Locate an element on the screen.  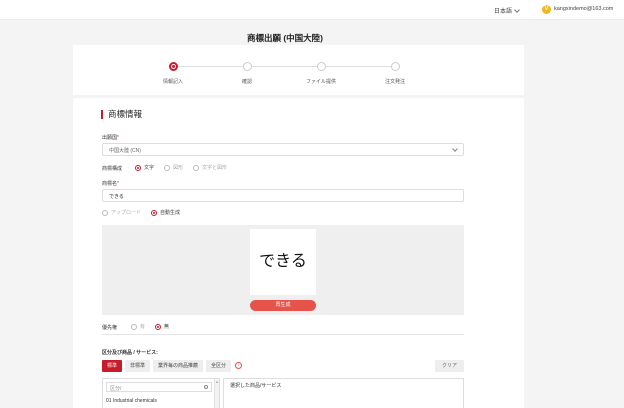
info-icon: ! is located at coordinates (239, 365).